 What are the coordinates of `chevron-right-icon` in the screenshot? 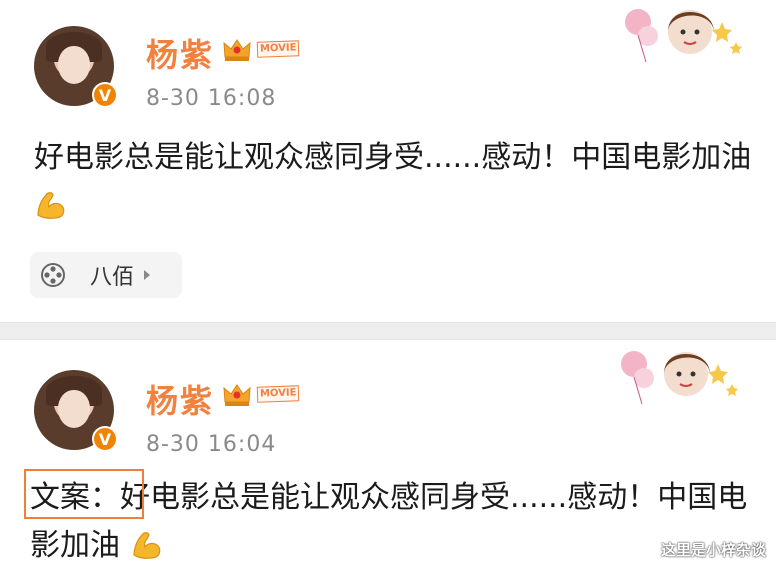 It's located at (147, 275).